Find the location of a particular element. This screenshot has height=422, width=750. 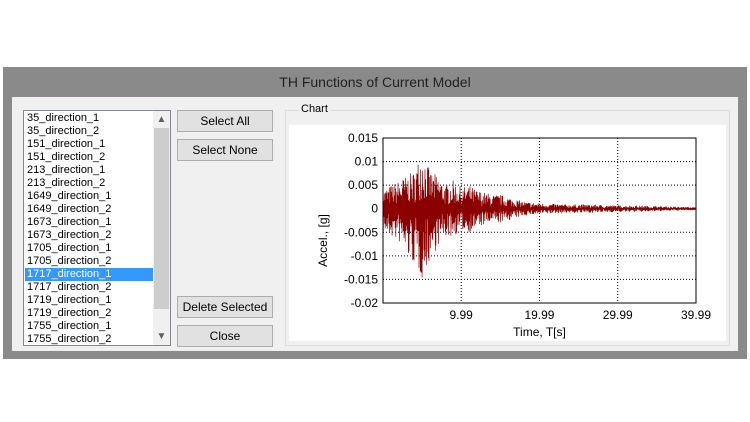

list-item: 35_direction_2 is located at coordinates (89, 131).